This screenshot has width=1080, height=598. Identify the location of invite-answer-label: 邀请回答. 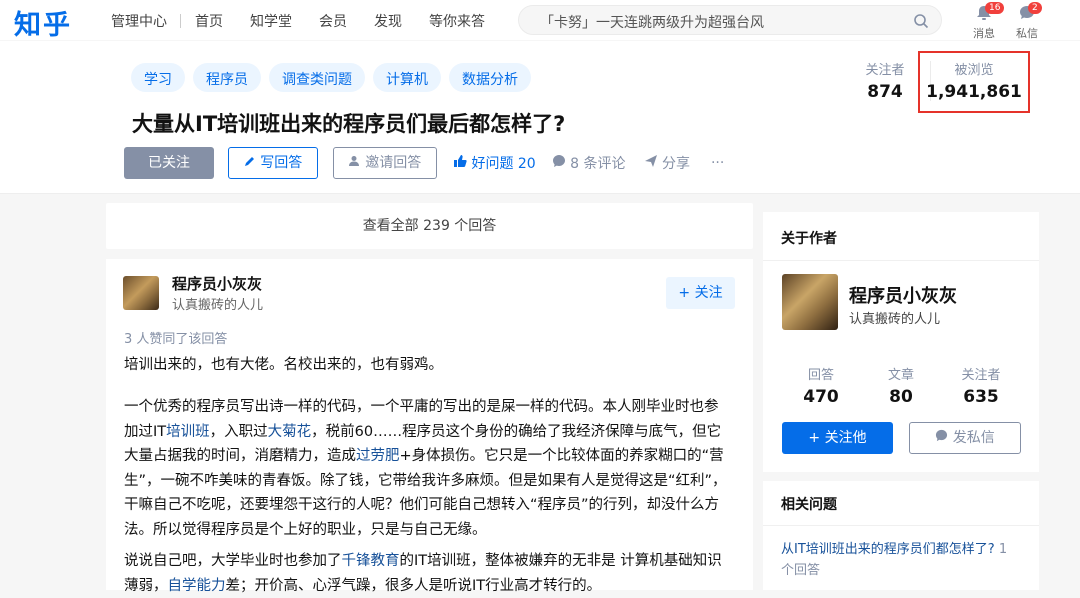
(393, 163).